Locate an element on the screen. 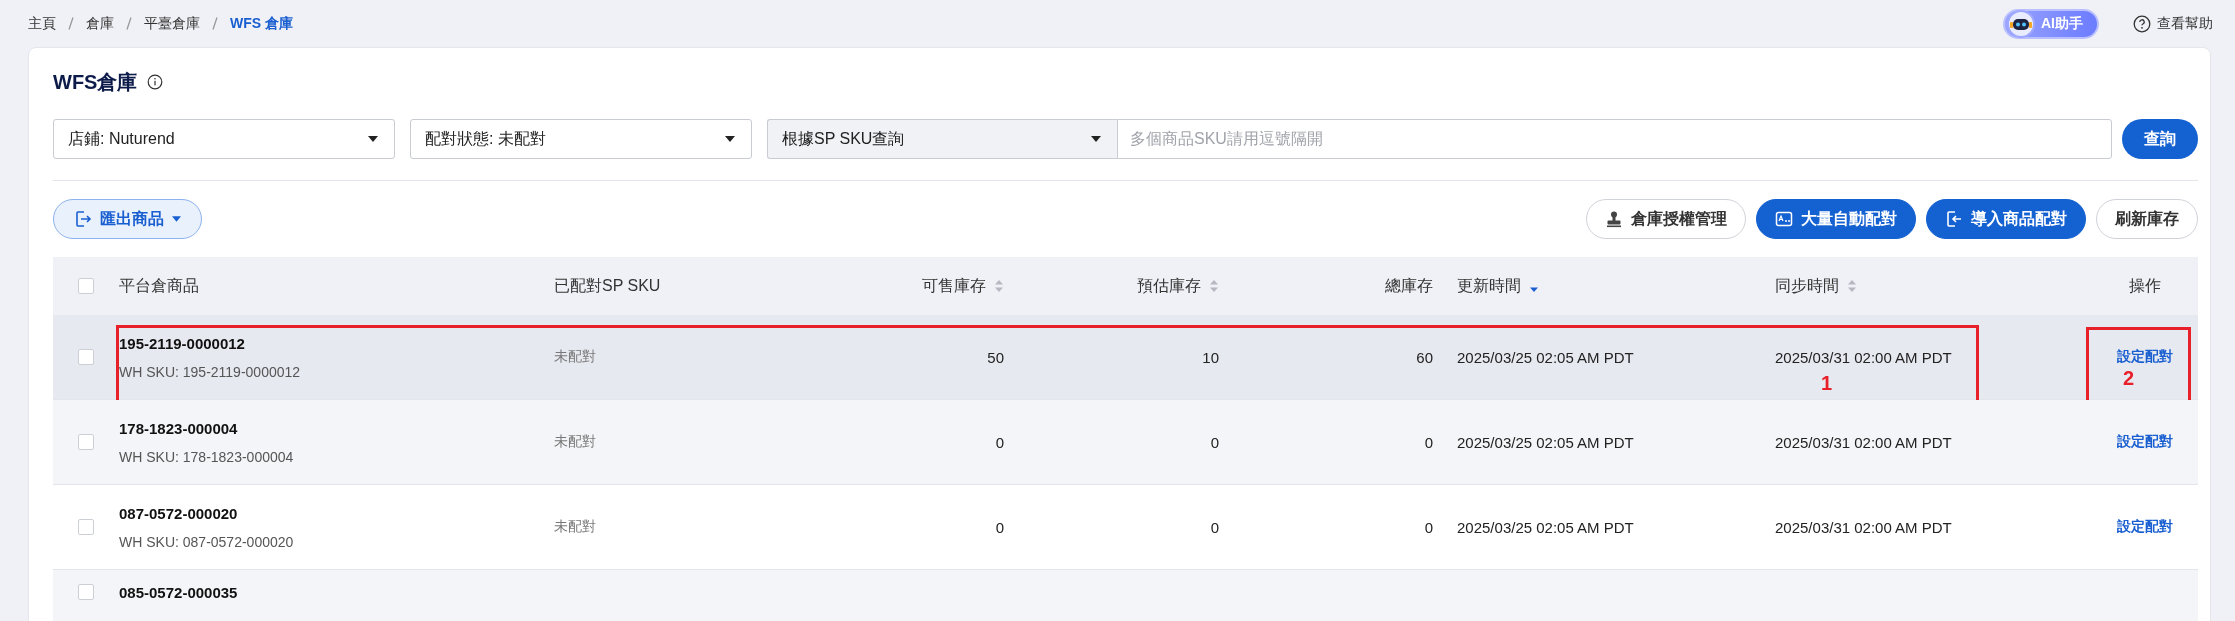 This screenshot has height=621, width=2235. table-cell: 10 is located at coordinates (1210, 357).